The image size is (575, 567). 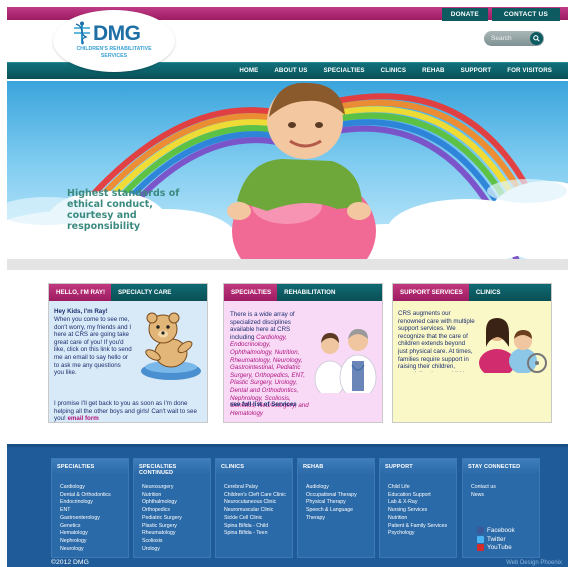 What do you see at coordinates (176, 542) in the screenshot?
I see `footer-link: Scoliosis` at bounding box center [176, 542].